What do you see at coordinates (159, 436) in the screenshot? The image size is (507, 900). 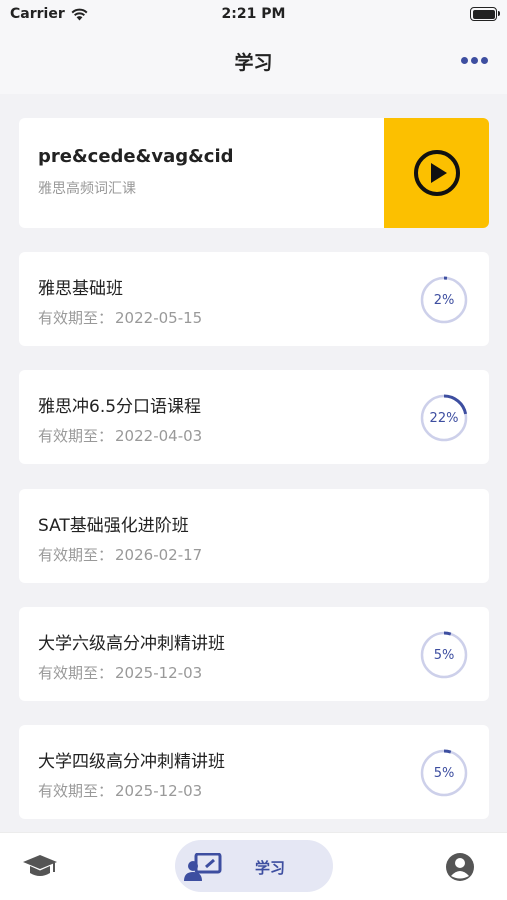 I see `expiry-date: 2022-04-03` at bounding box center [159, 436].